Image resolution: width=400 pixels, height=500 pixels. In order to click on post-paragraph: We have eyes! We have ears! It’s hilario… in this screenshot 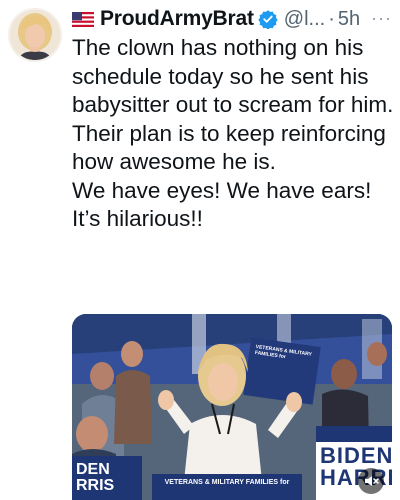, I will do `click(222, 204)`.